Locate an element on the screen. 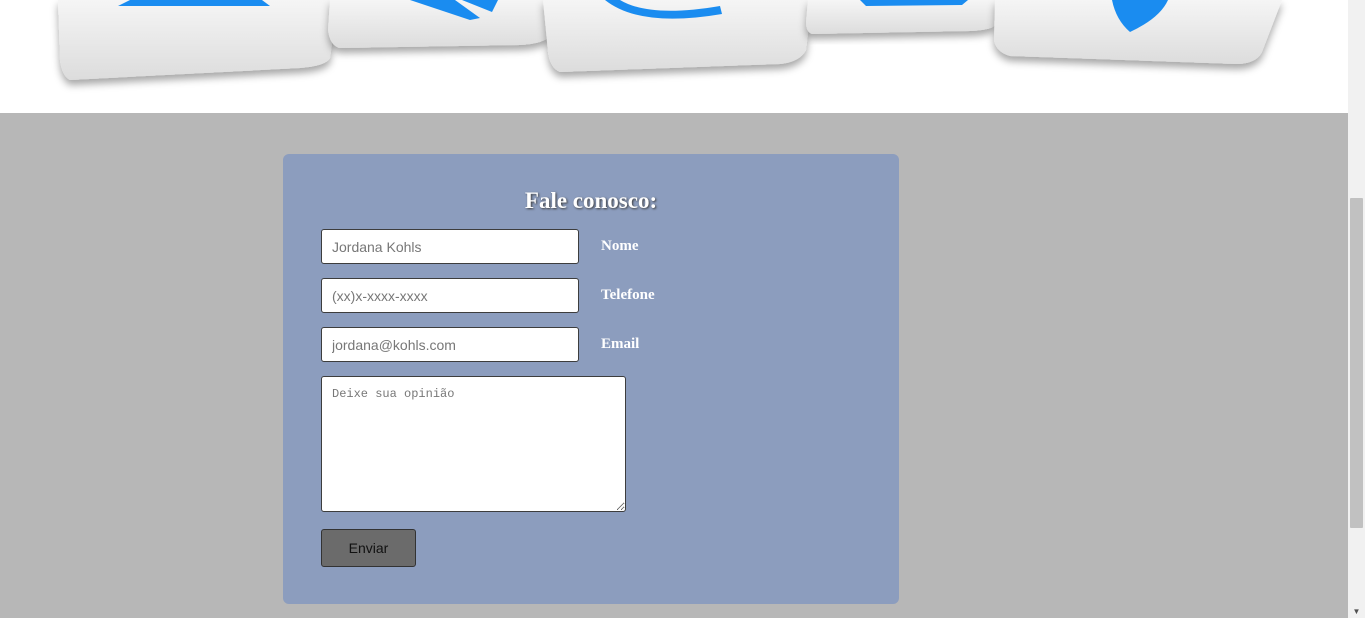  phone-label: Telefone is located at coordinates (628, 295).